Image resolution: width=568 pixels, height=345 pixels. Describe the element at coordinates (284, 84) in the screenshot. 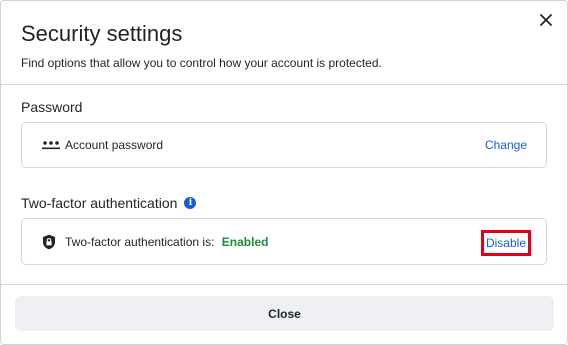

I see `header-divider` at that location.